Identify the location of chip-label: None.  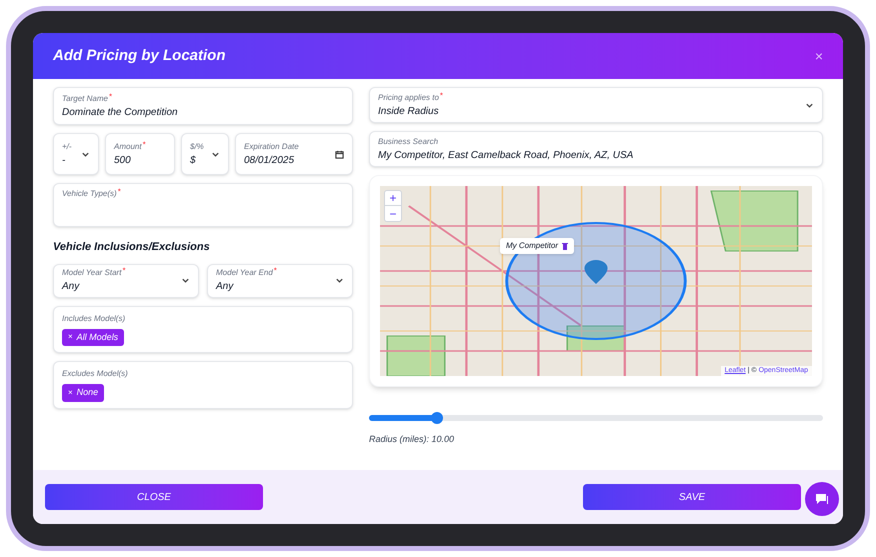
(87, 392).